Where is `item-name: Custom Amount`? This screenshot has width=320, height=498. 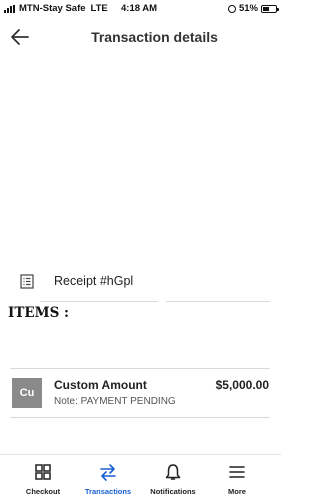
item-name: Custom Amount is located at coordinates (100, 385).